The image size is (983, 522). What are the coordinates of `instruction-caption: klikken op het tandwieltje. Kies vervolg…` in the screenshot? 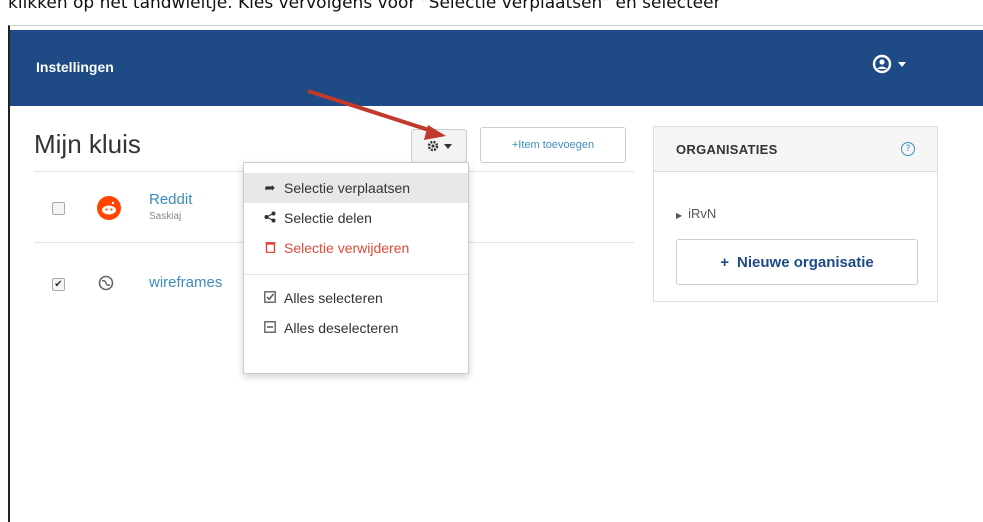 It's located at (364, 6).